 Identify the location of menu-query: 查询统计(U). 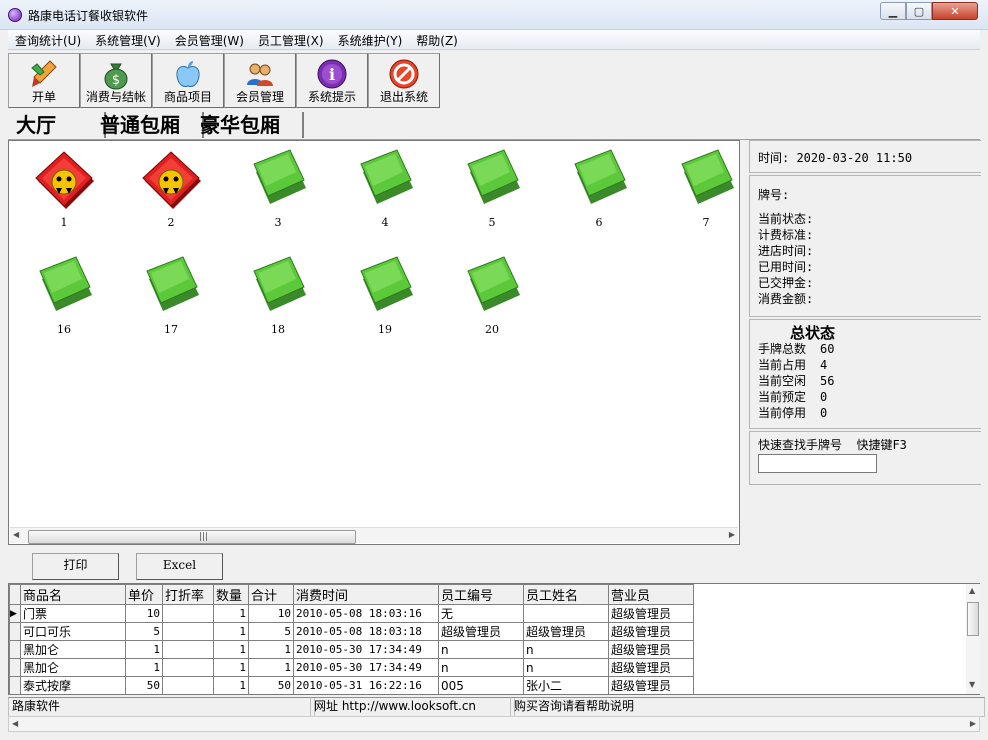
(48, 40).